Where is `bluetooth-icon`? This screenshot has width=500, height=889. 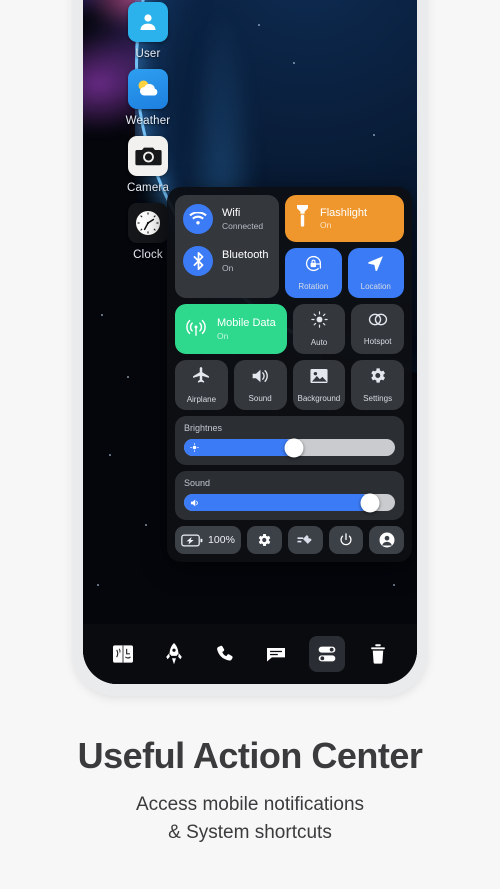 bluetooth-icon is located at coordinates (198, 261).